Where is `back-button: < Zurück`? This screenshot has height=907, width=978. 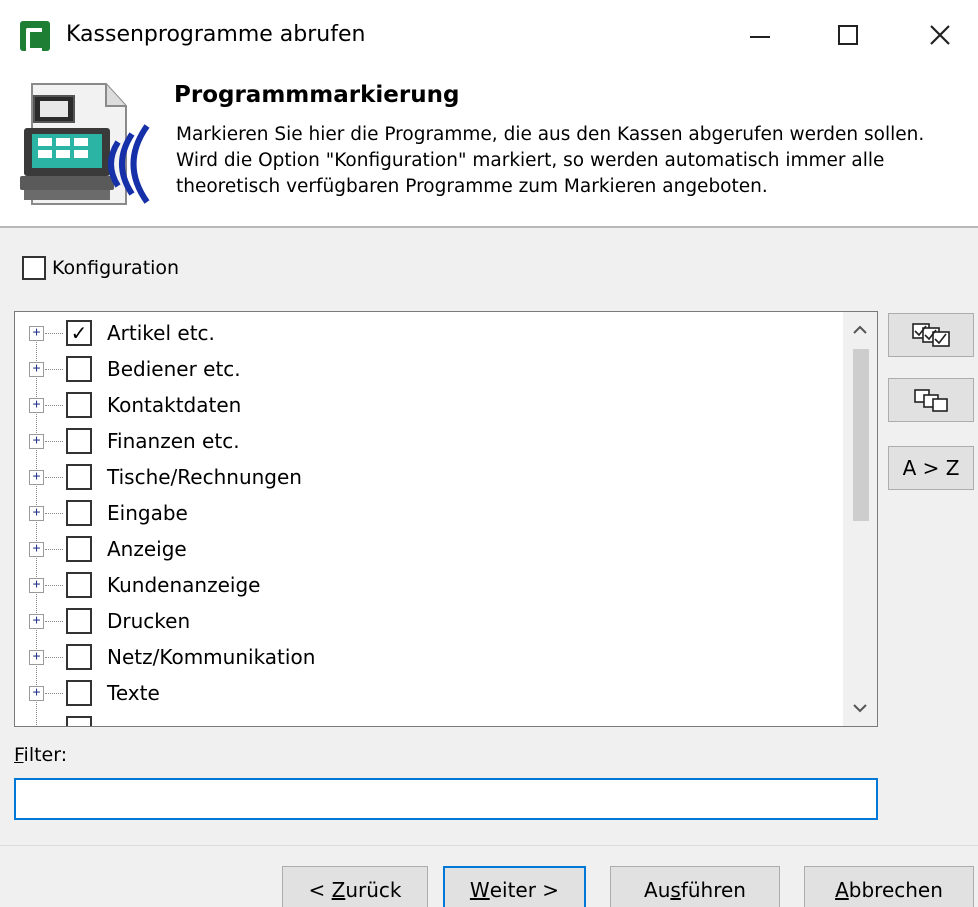
back-button: < Zurück is located at coordinates (355, 886).